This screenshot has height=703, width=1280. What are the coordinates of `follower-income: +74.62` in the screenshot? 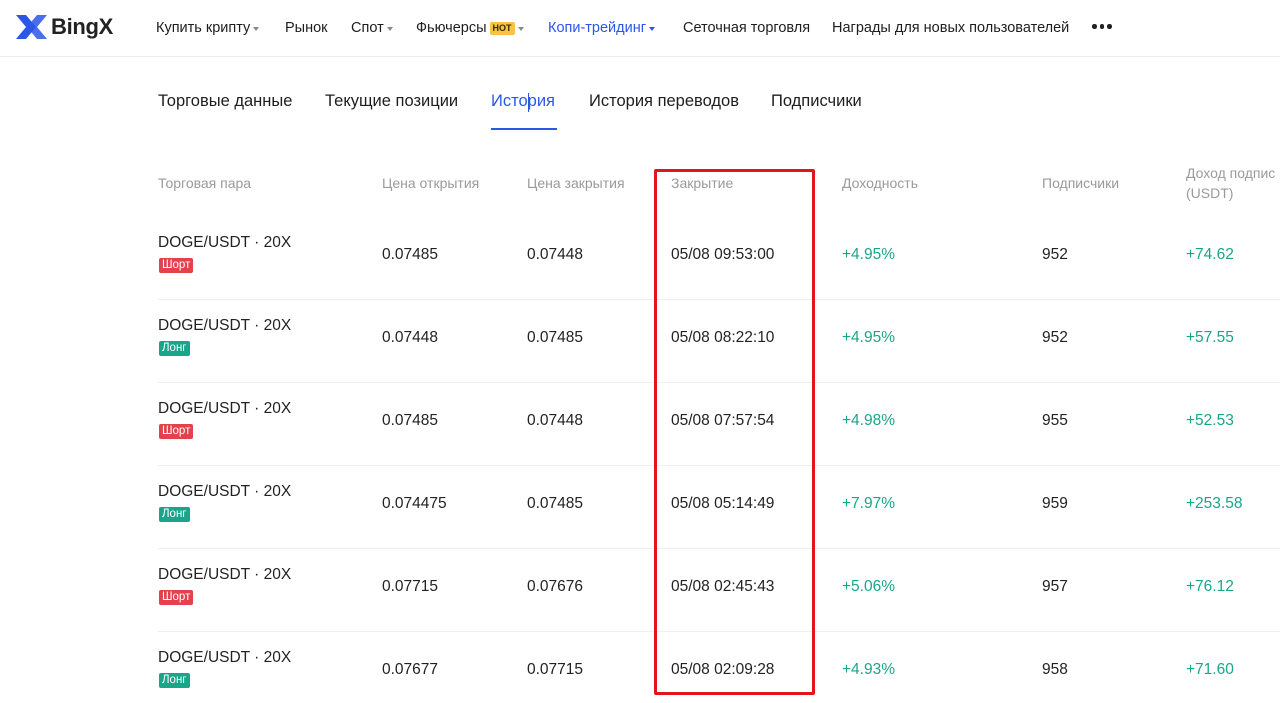 It's located at (1210, 254).